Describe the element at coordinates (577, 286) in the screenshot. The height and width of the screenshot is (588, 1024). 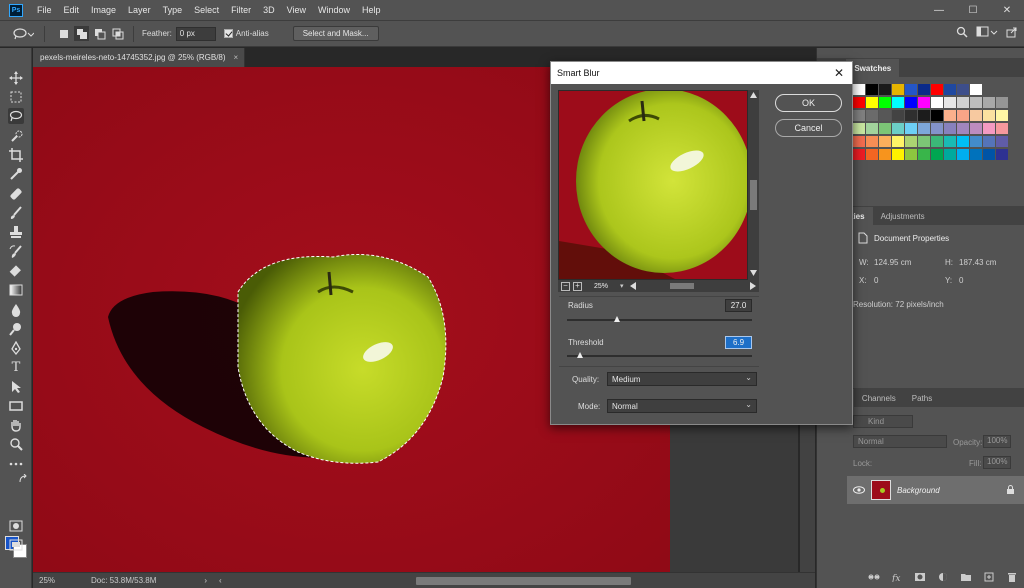
I see `zoom-in-icon: +` at that location.